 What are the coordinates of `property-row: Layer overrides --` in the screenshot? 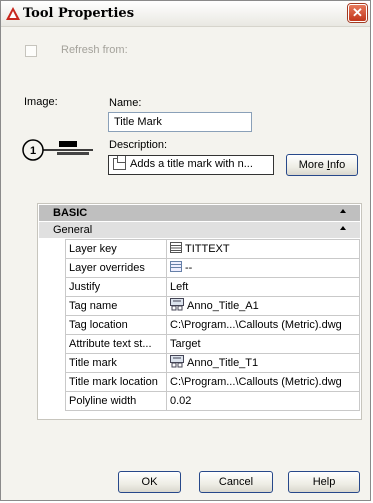 It's located at (212, 268).